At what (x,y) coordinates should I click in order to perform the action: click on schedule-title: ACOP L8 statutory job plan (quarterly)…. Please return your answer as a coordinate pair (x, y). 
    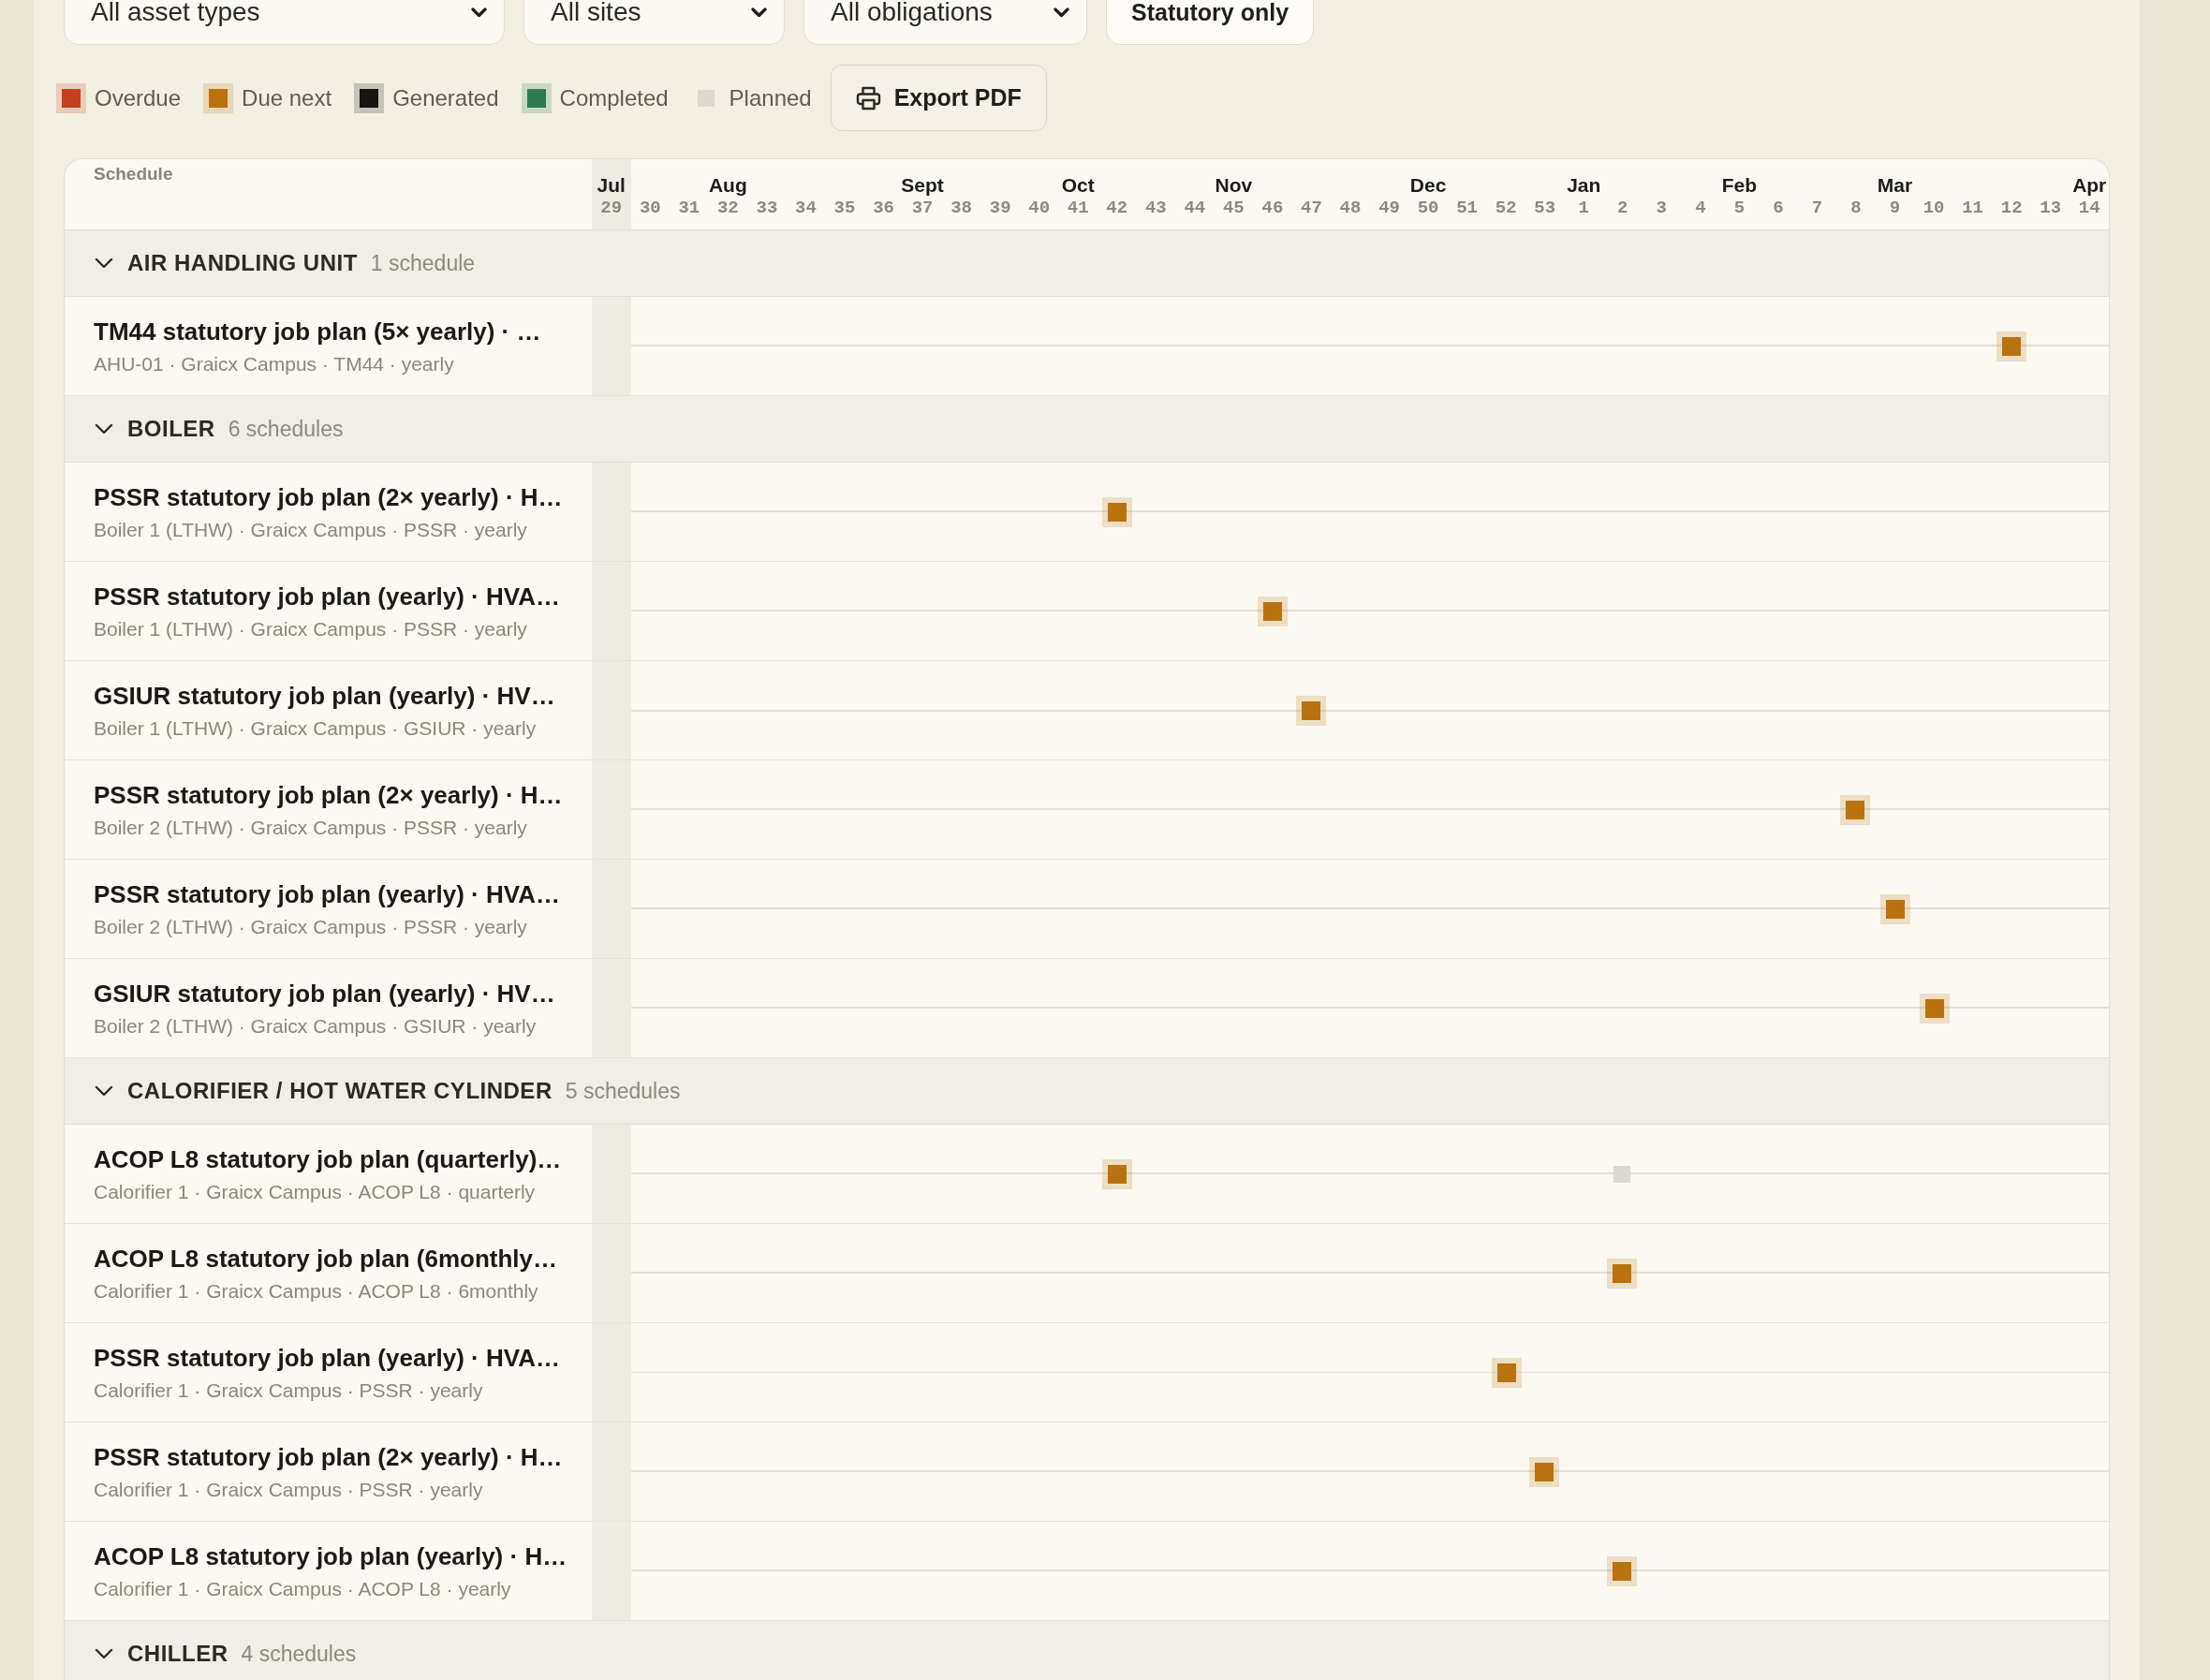
    Looking at the image, I should click on (328, 1158).